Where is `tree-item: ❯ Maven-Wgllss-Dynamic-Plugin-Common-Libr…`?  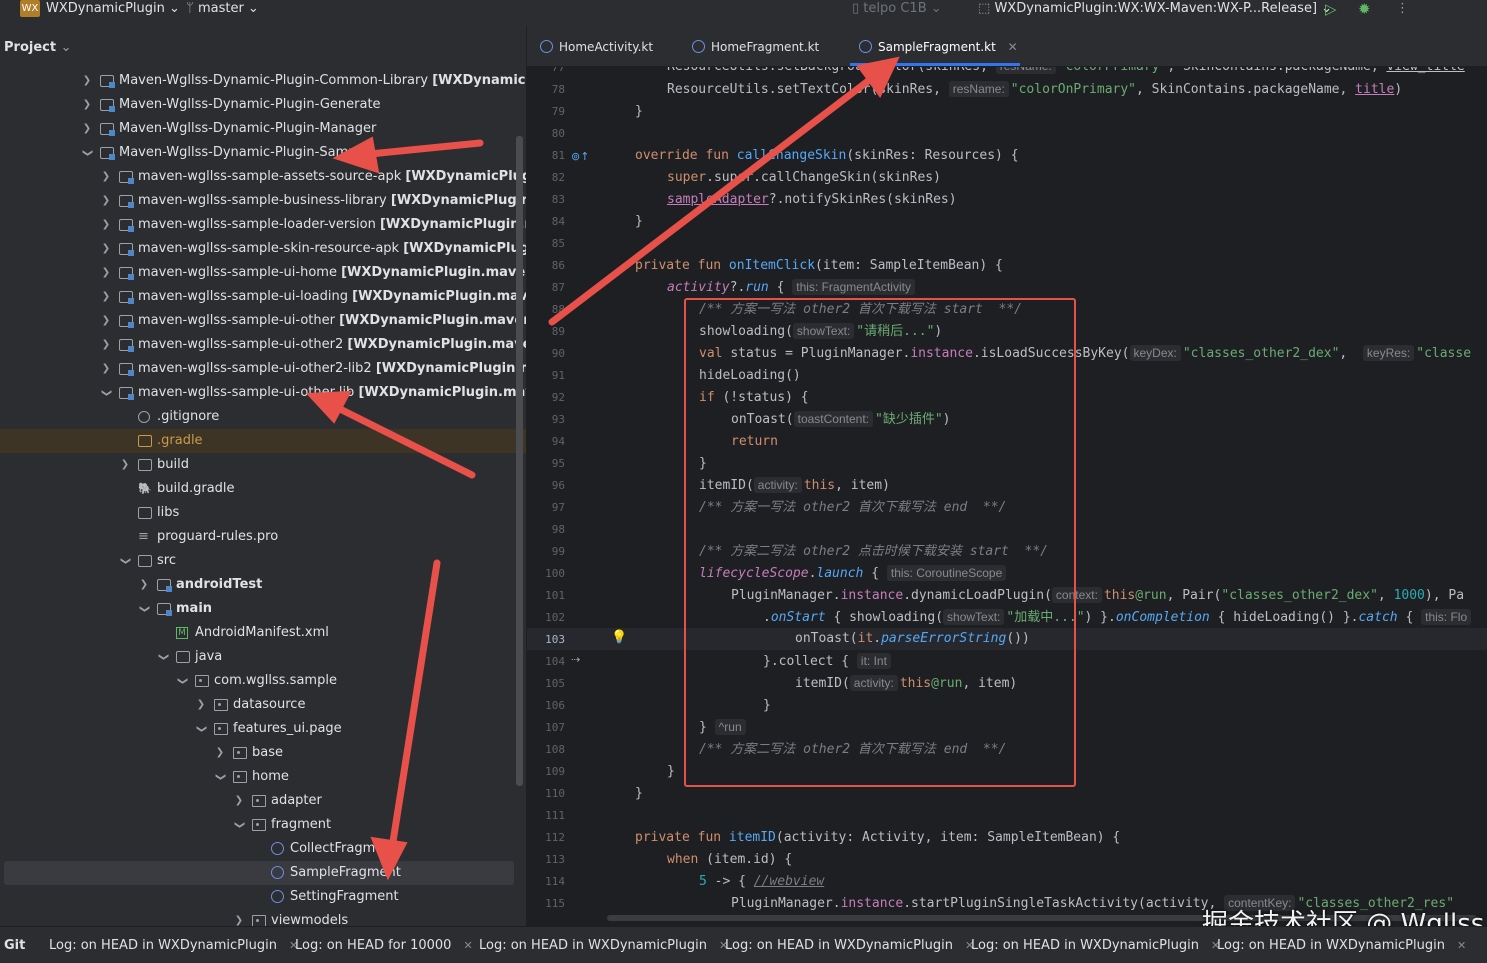 tree-item: ❯ Maven-Wgllss-Dynamic-Plugin-Common-Libr… is located at coordinates (263, 81).